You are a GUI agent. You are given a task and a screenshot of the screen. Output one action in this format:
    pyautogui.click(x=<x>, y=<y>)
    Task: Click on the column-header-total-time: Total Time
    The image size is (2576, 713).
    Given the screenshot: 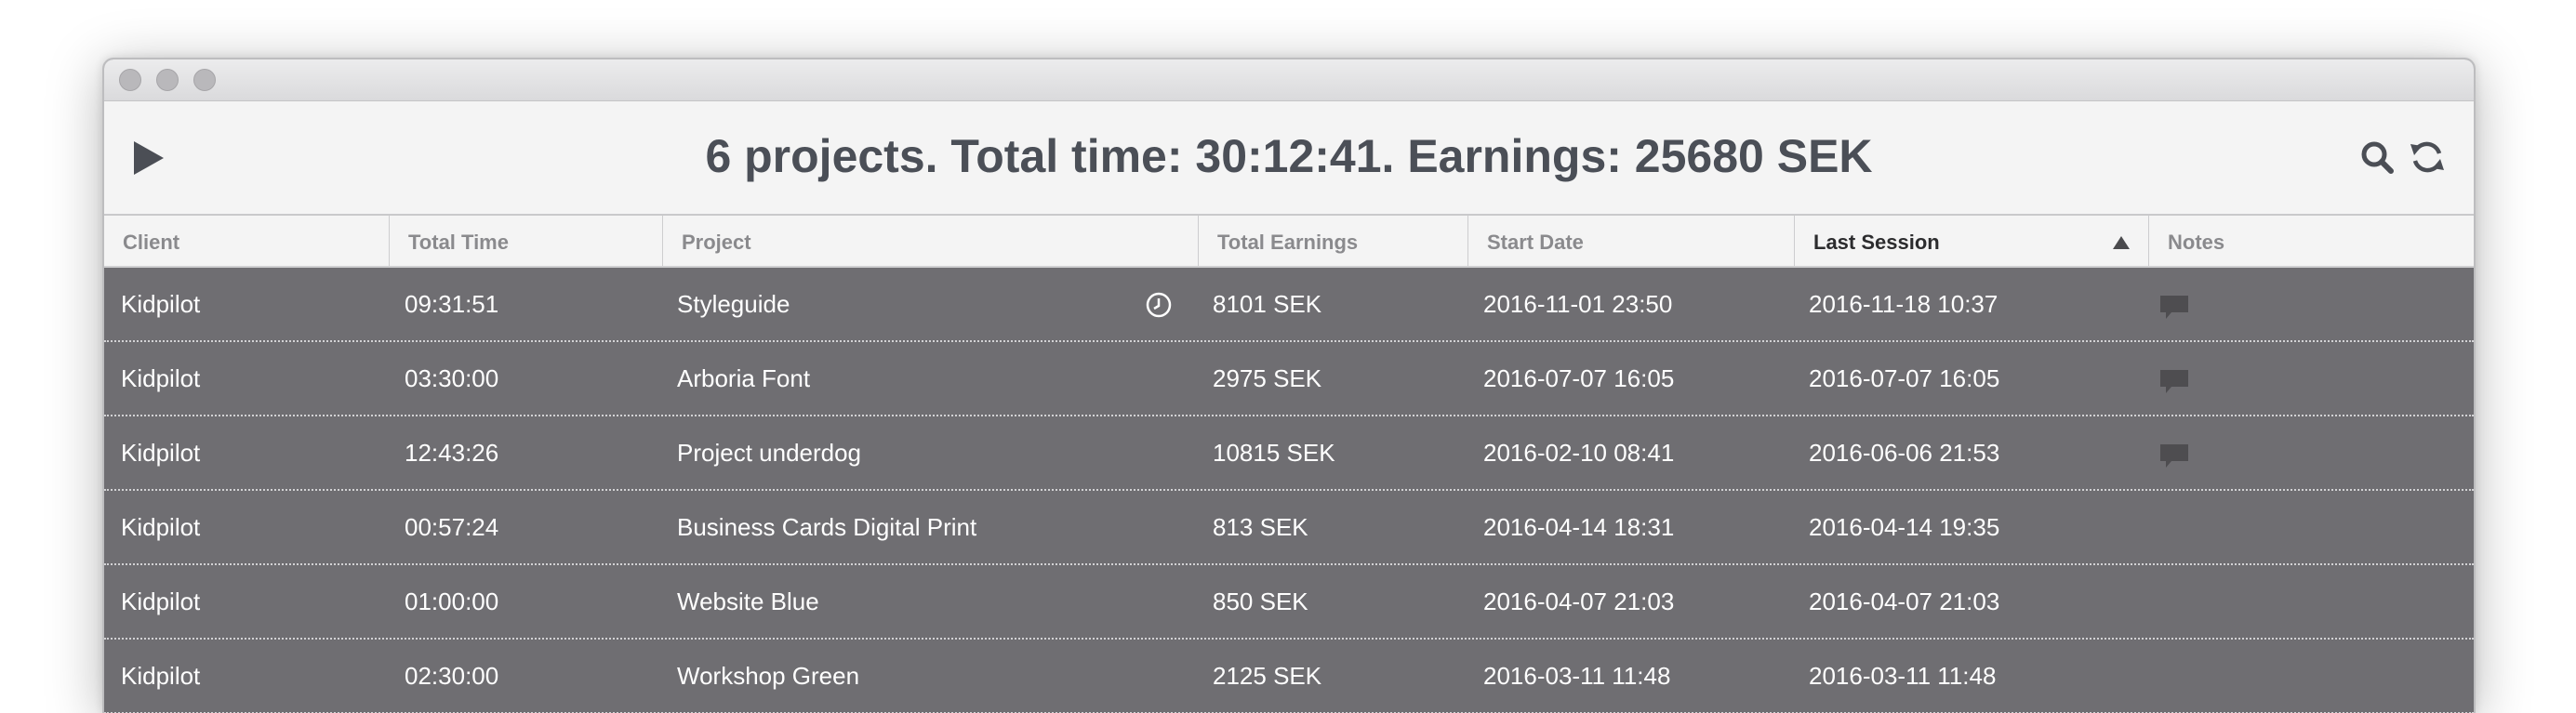 What is the action you would take?
    pyautogui.click(x=526, y=241)
    